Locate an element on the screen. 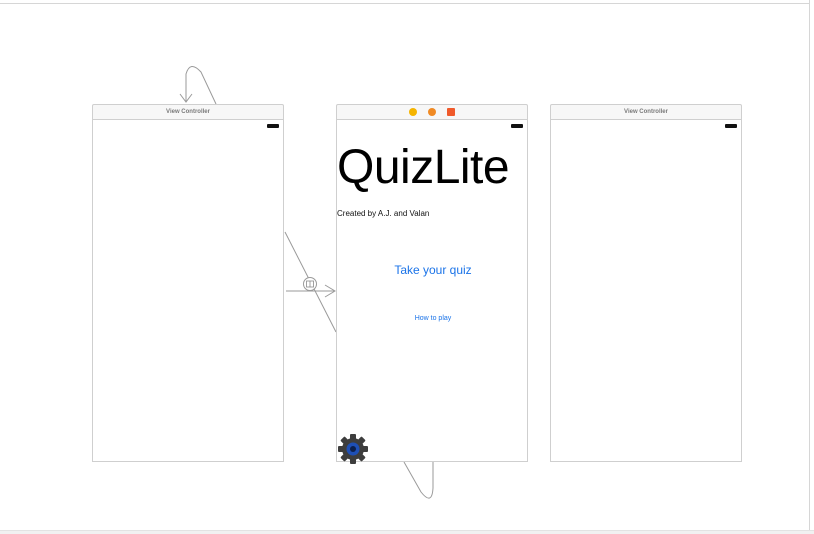  how-to-play-button: How to play is located at coordinates (433, 318).